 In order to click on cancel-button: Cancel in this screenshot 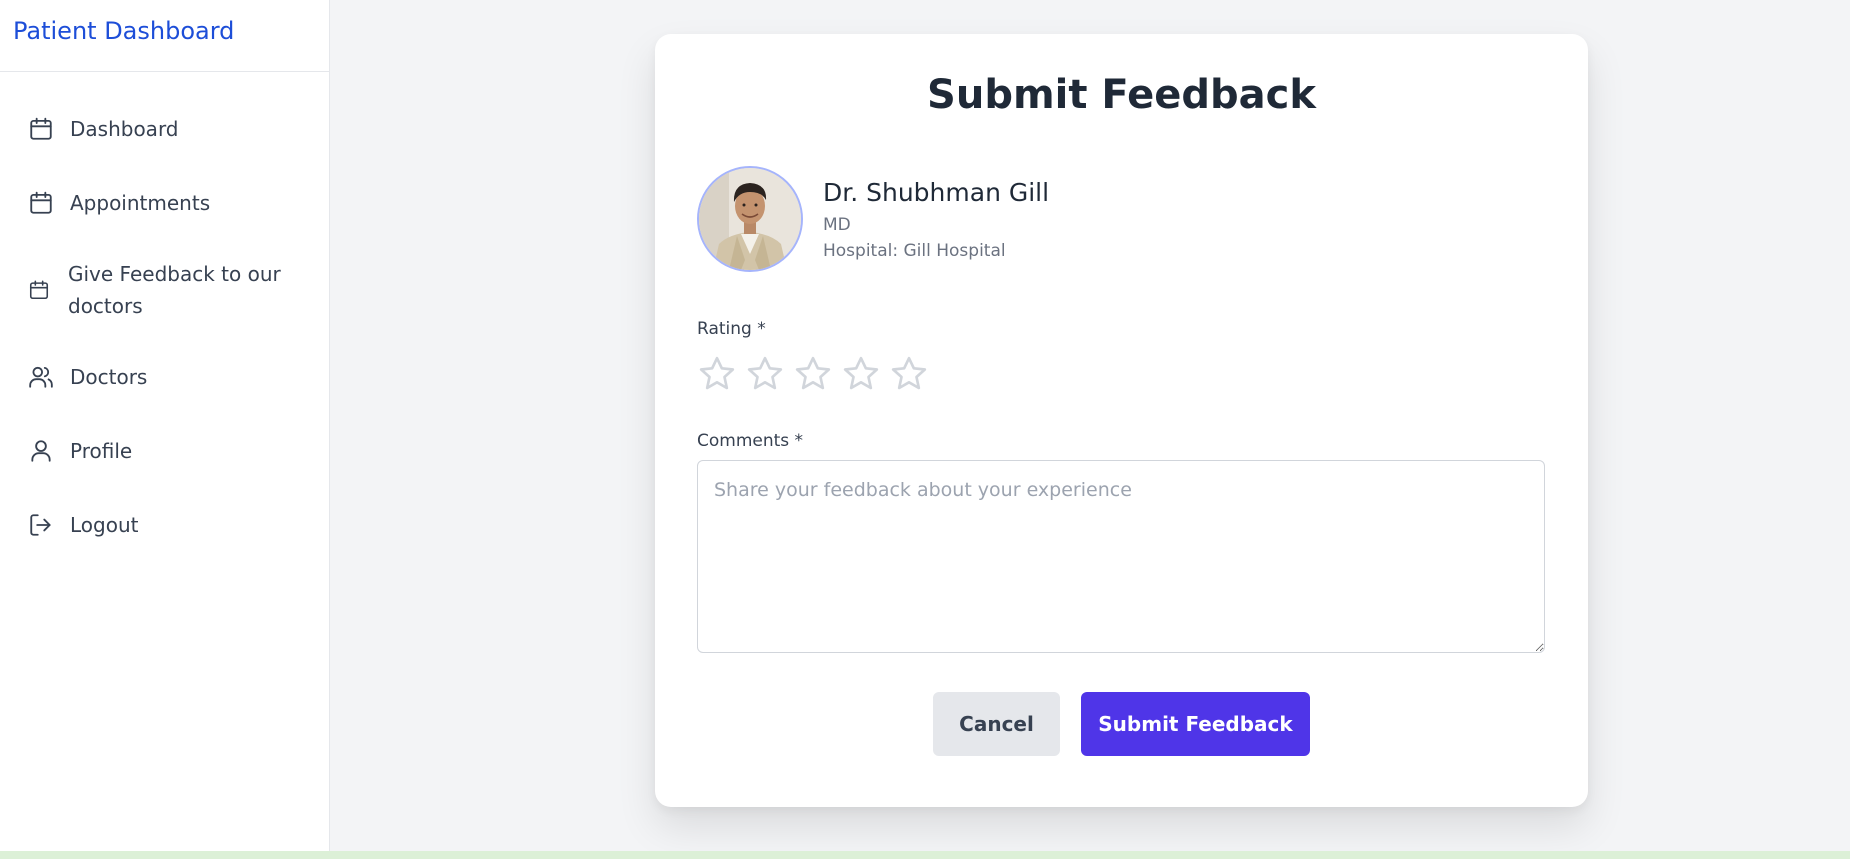, I will do `click(996, 724)`.